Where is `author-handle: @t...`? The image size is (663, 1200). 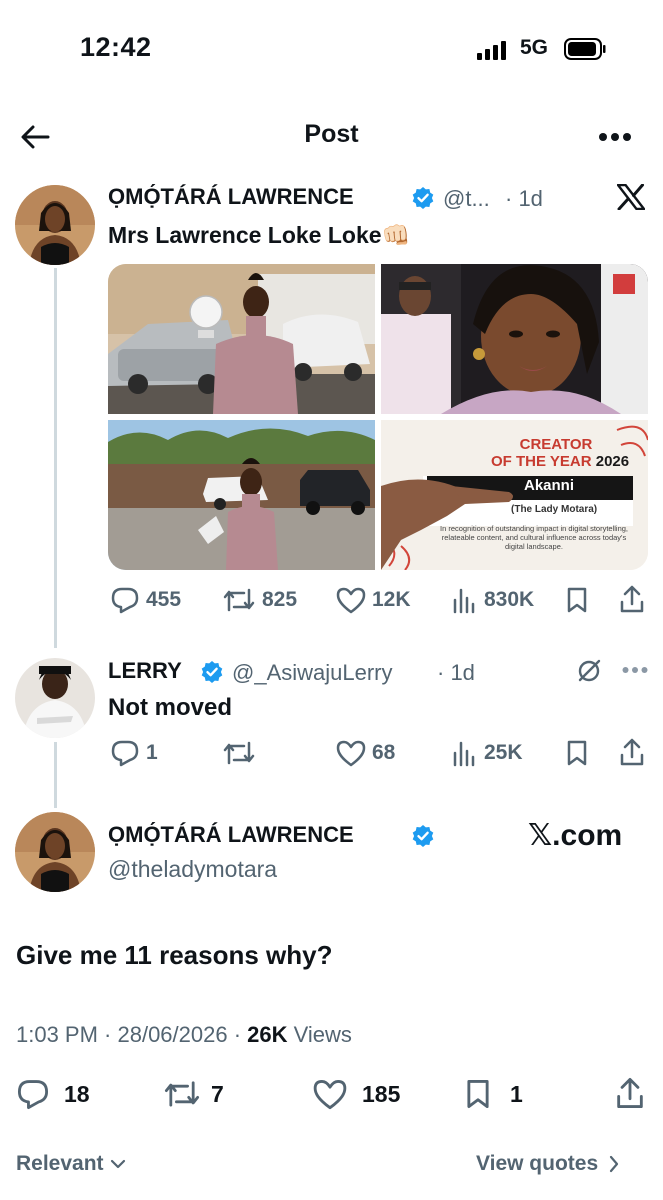 author-handle: @t... is located at coordinates (466, 199).